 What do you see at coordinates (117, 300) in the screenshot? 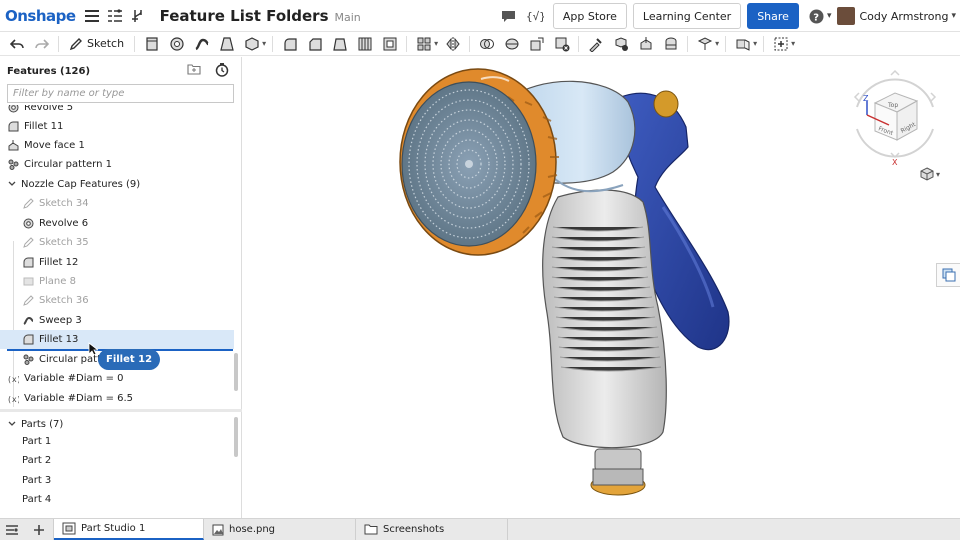
I see `feature-item-sketch-36: Sketch 36` at bounding box center [117, 300].